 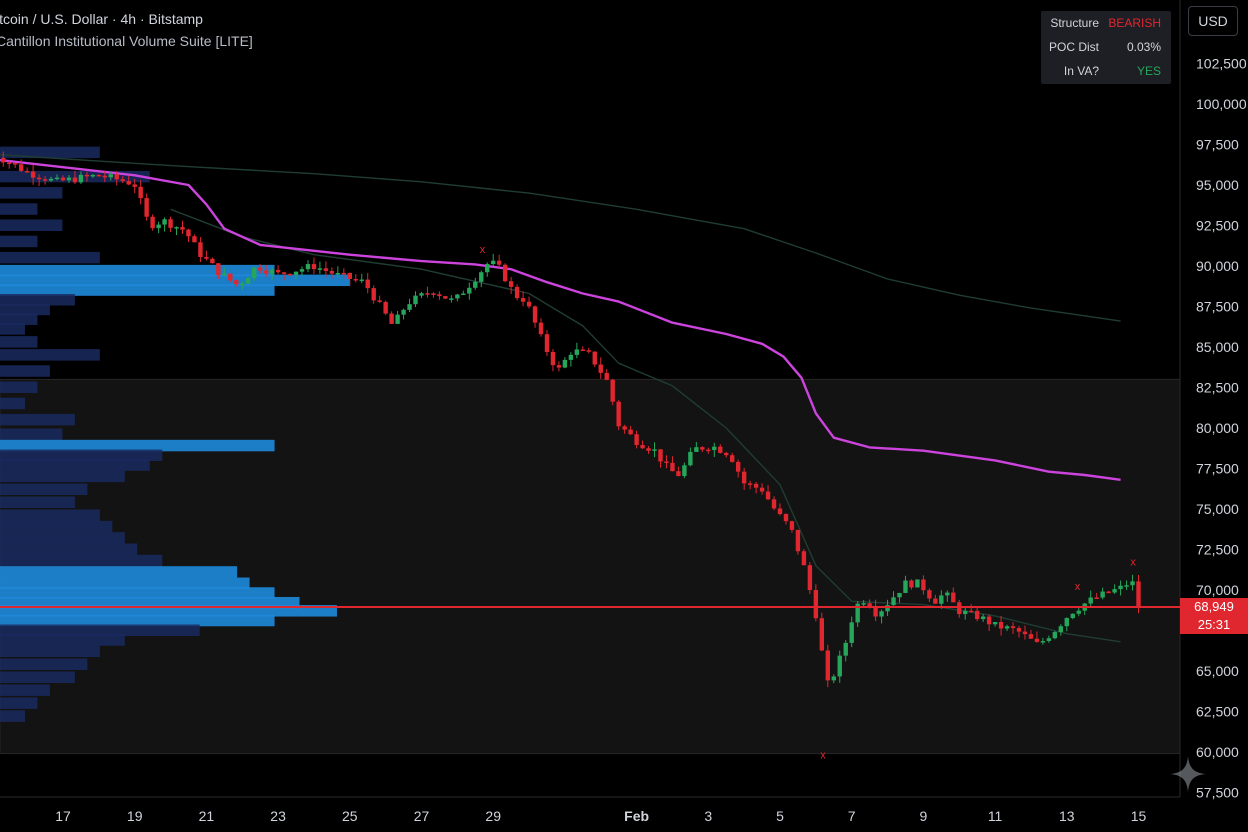 What do you see at coordinates (1073, 47) in the screenshot?
I see `info-label: POC Dist` at bounding box center [1073, 47].